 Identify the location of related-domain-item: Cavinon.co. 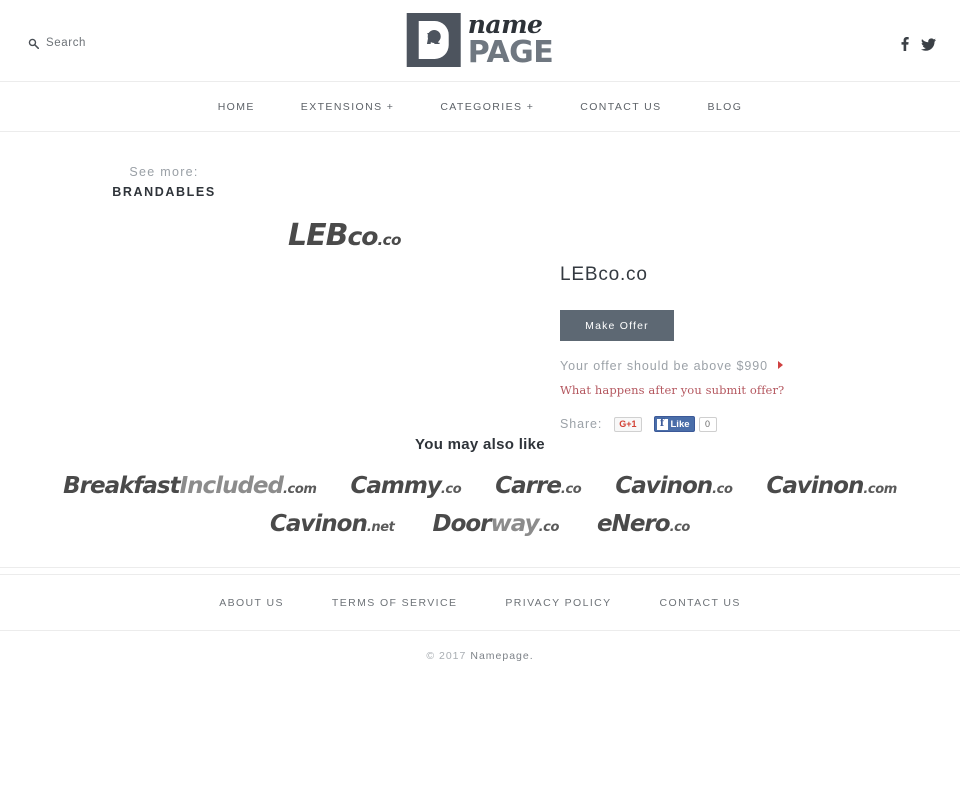
(674, 486).